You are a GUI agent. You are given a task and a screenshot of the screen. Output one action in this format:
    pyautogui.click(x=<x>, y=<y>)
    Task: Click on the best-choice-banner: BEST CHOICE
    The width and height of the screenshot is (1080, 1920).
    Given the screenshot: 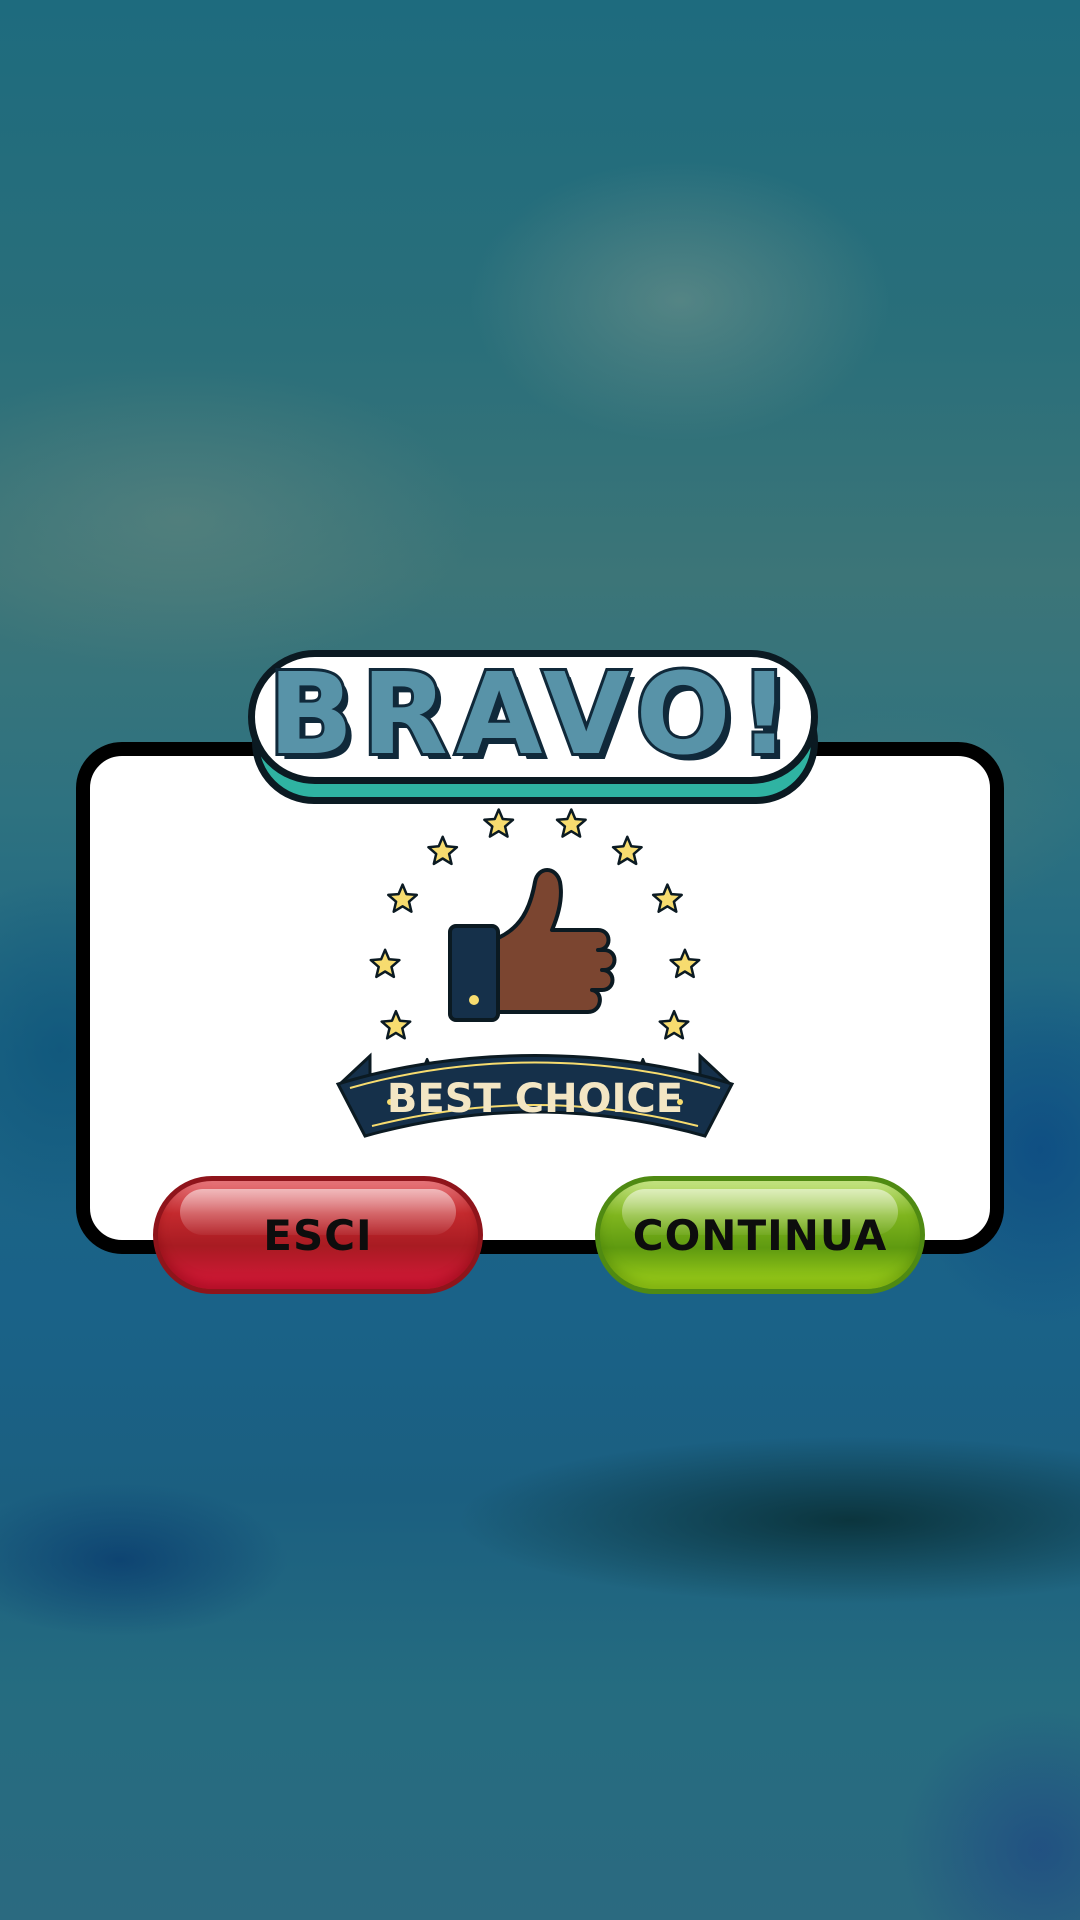 What is the action you would take?
    pyautogui.click(x=535, y=1095)
    